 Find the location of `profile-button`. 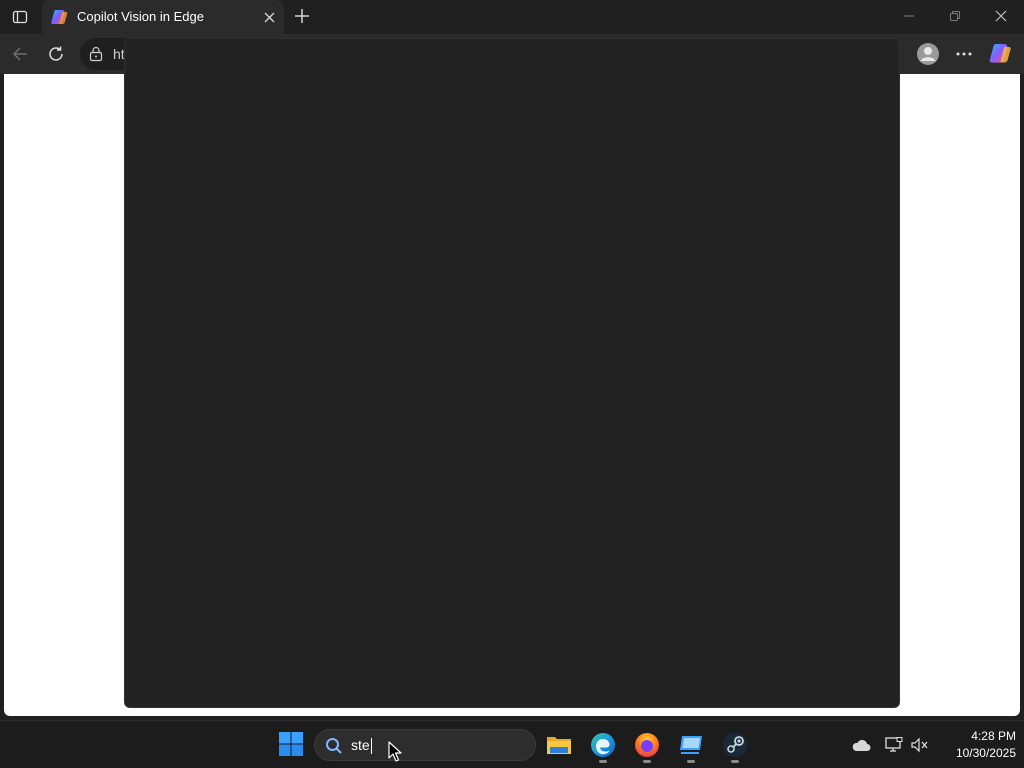

profile-button is located at coordinates (928, 54).